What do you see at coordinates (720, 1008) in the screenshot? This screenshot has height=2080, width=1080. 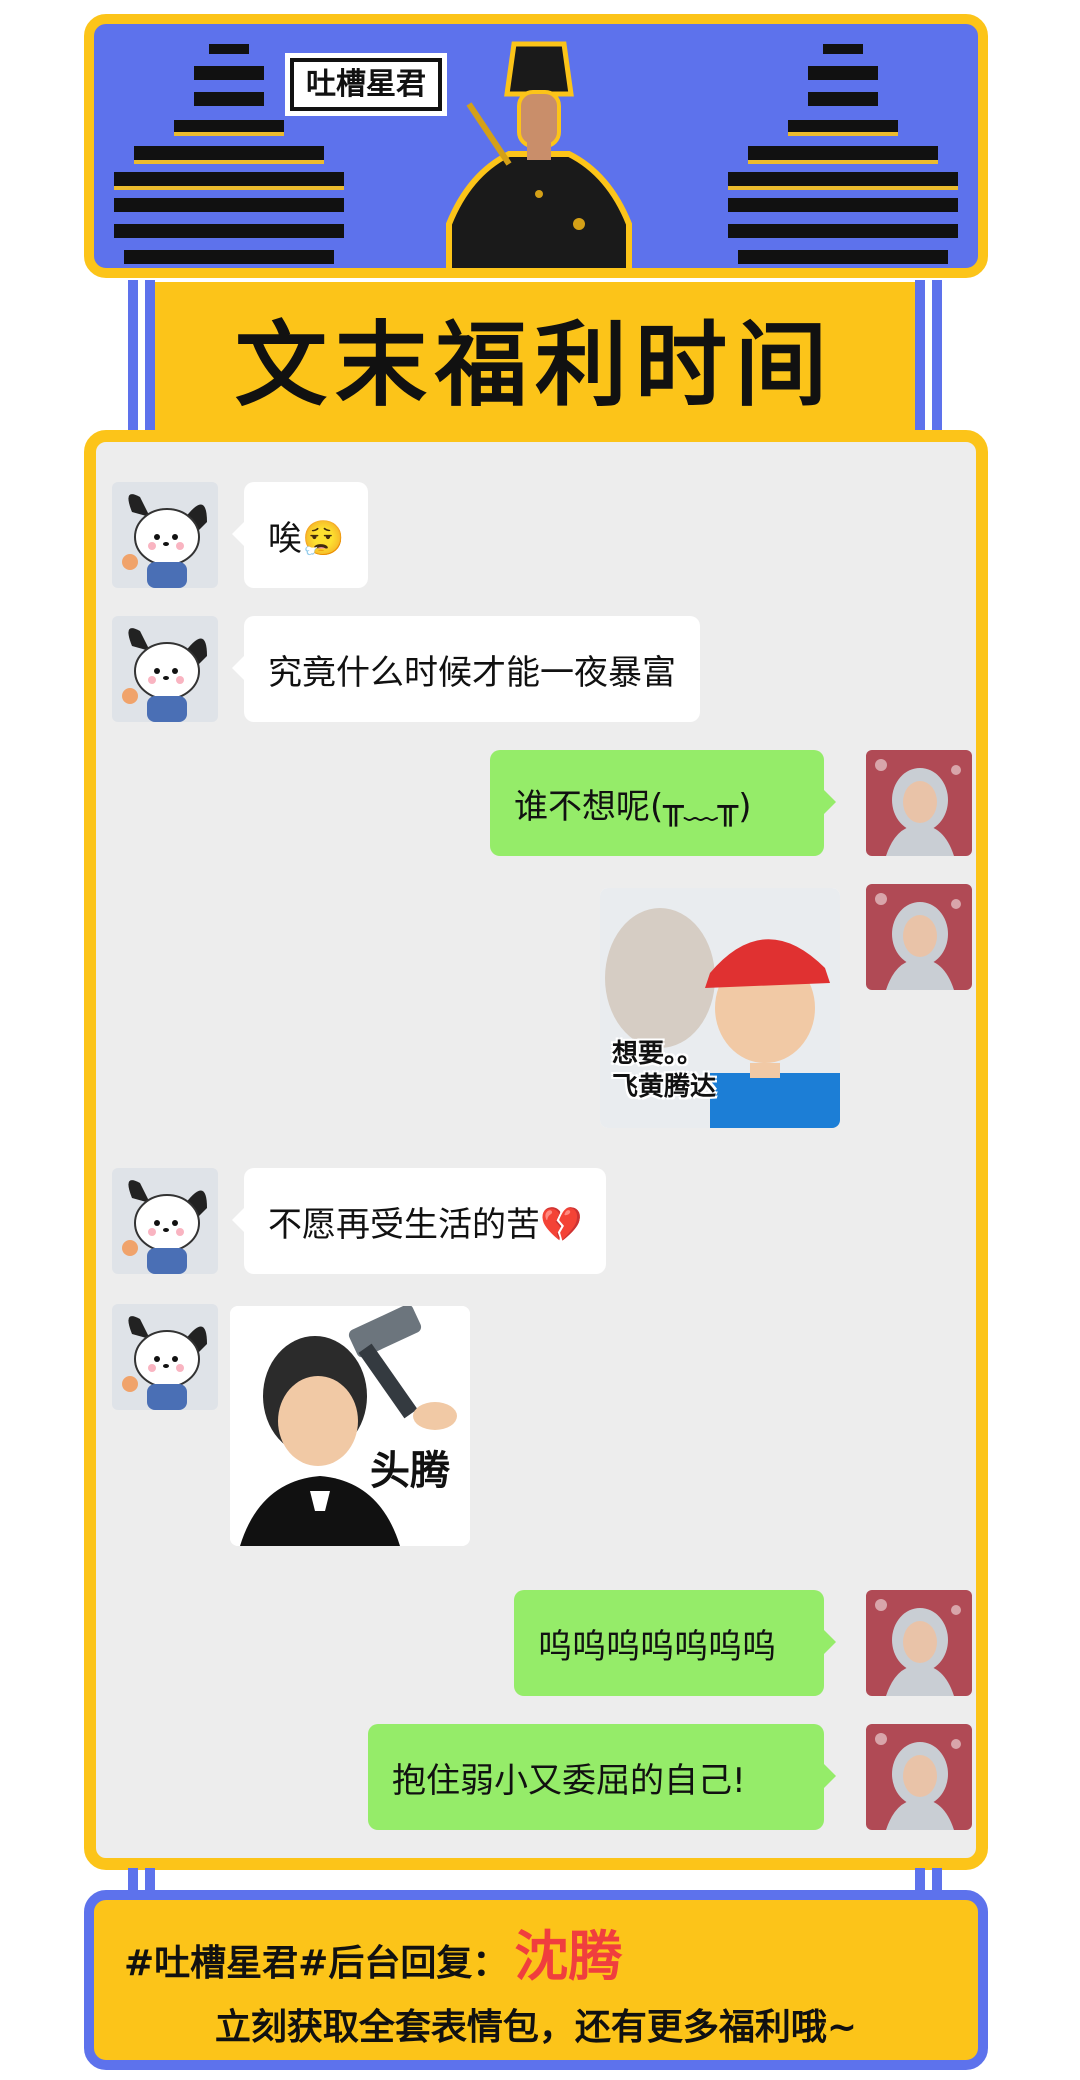 I see `sticker-helmet: 想要。。 飞黄腾达` at bounding box center [720, 1008].